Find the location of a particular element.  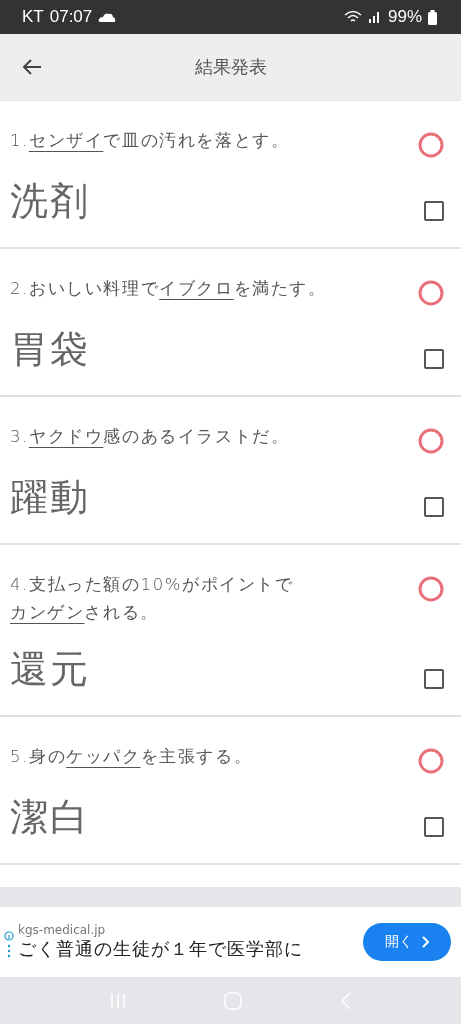

signal-icon is located at coordinates (374, 17).